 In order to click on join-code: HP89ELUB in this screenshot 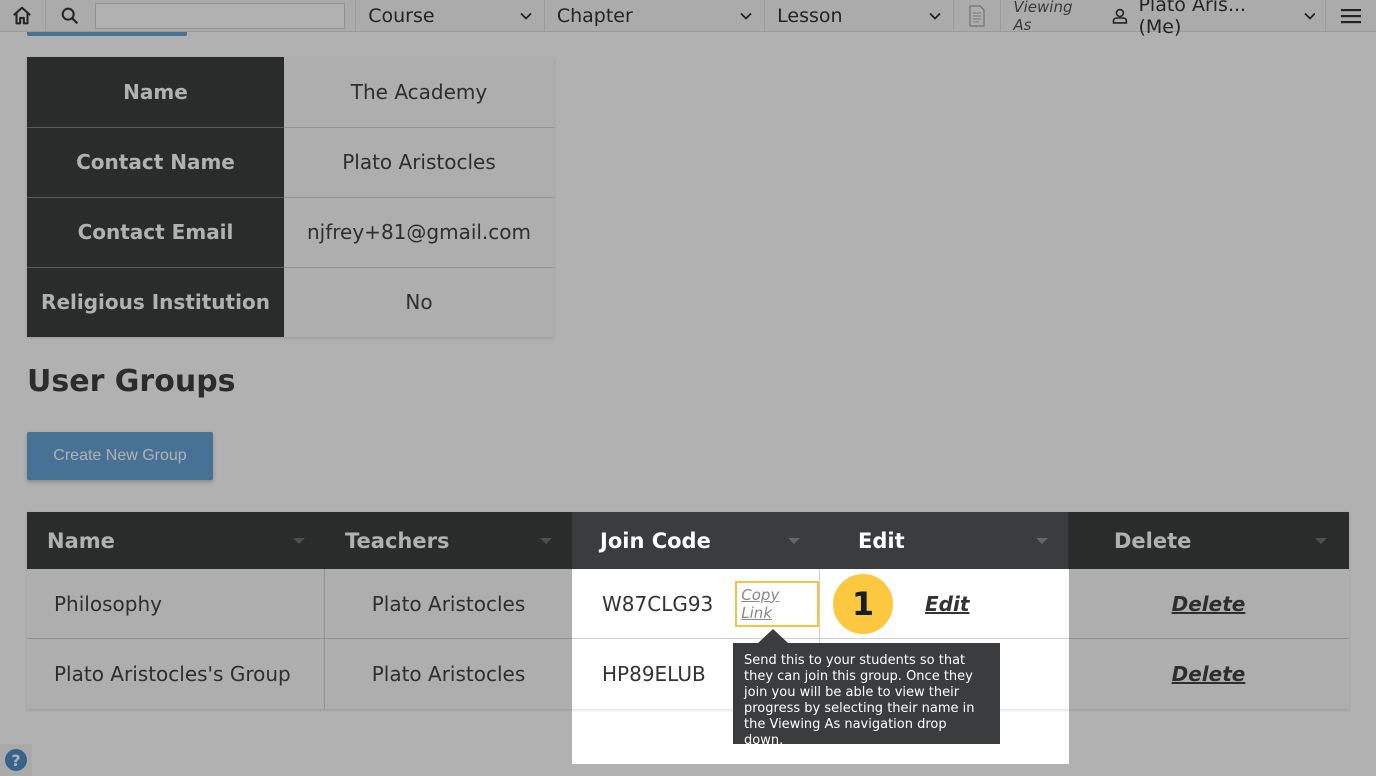, I will do `click(654, 674)`.